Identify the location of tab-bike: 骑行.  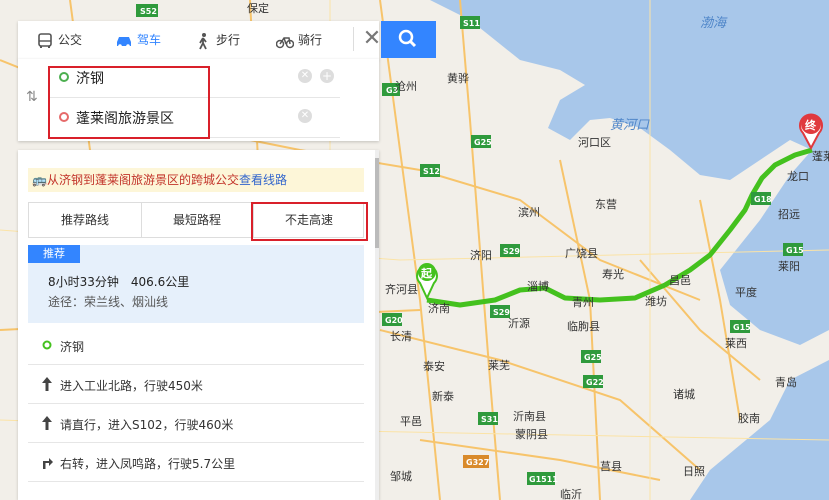
(299, 40).